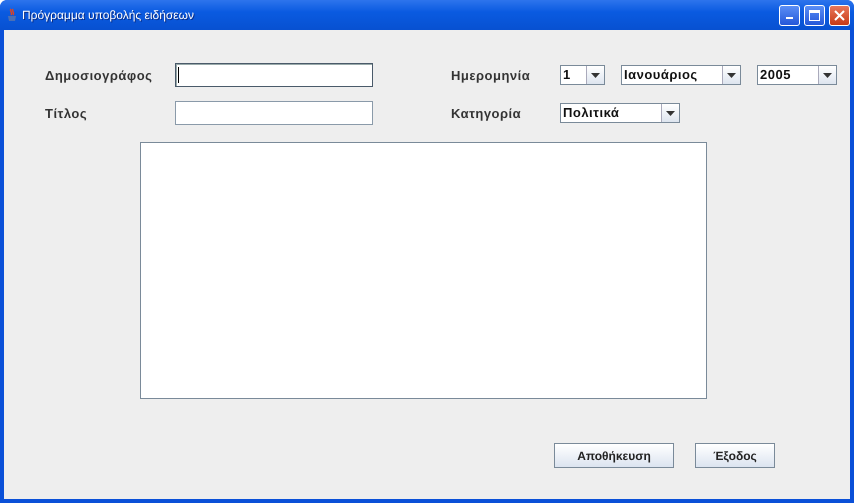 The height and width of the screenshot is (503, 854). I want to click on close-icon, so click(839, 15).